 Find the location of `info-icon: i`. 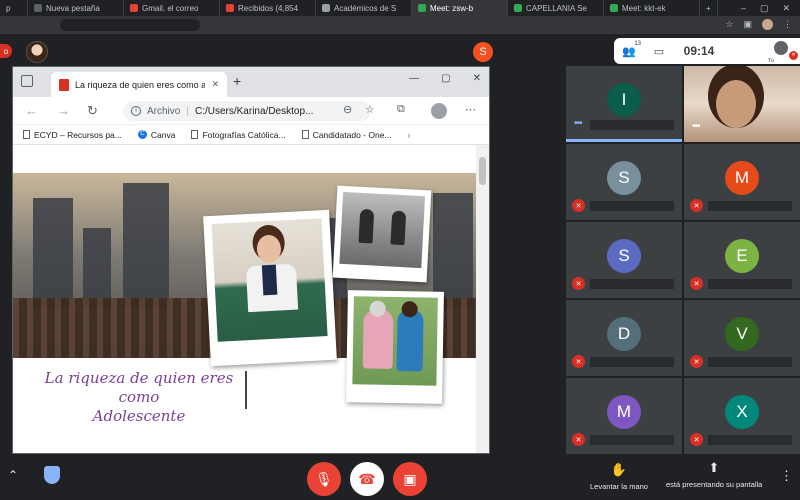

info-icon: i is located at coordinates (136, 111).